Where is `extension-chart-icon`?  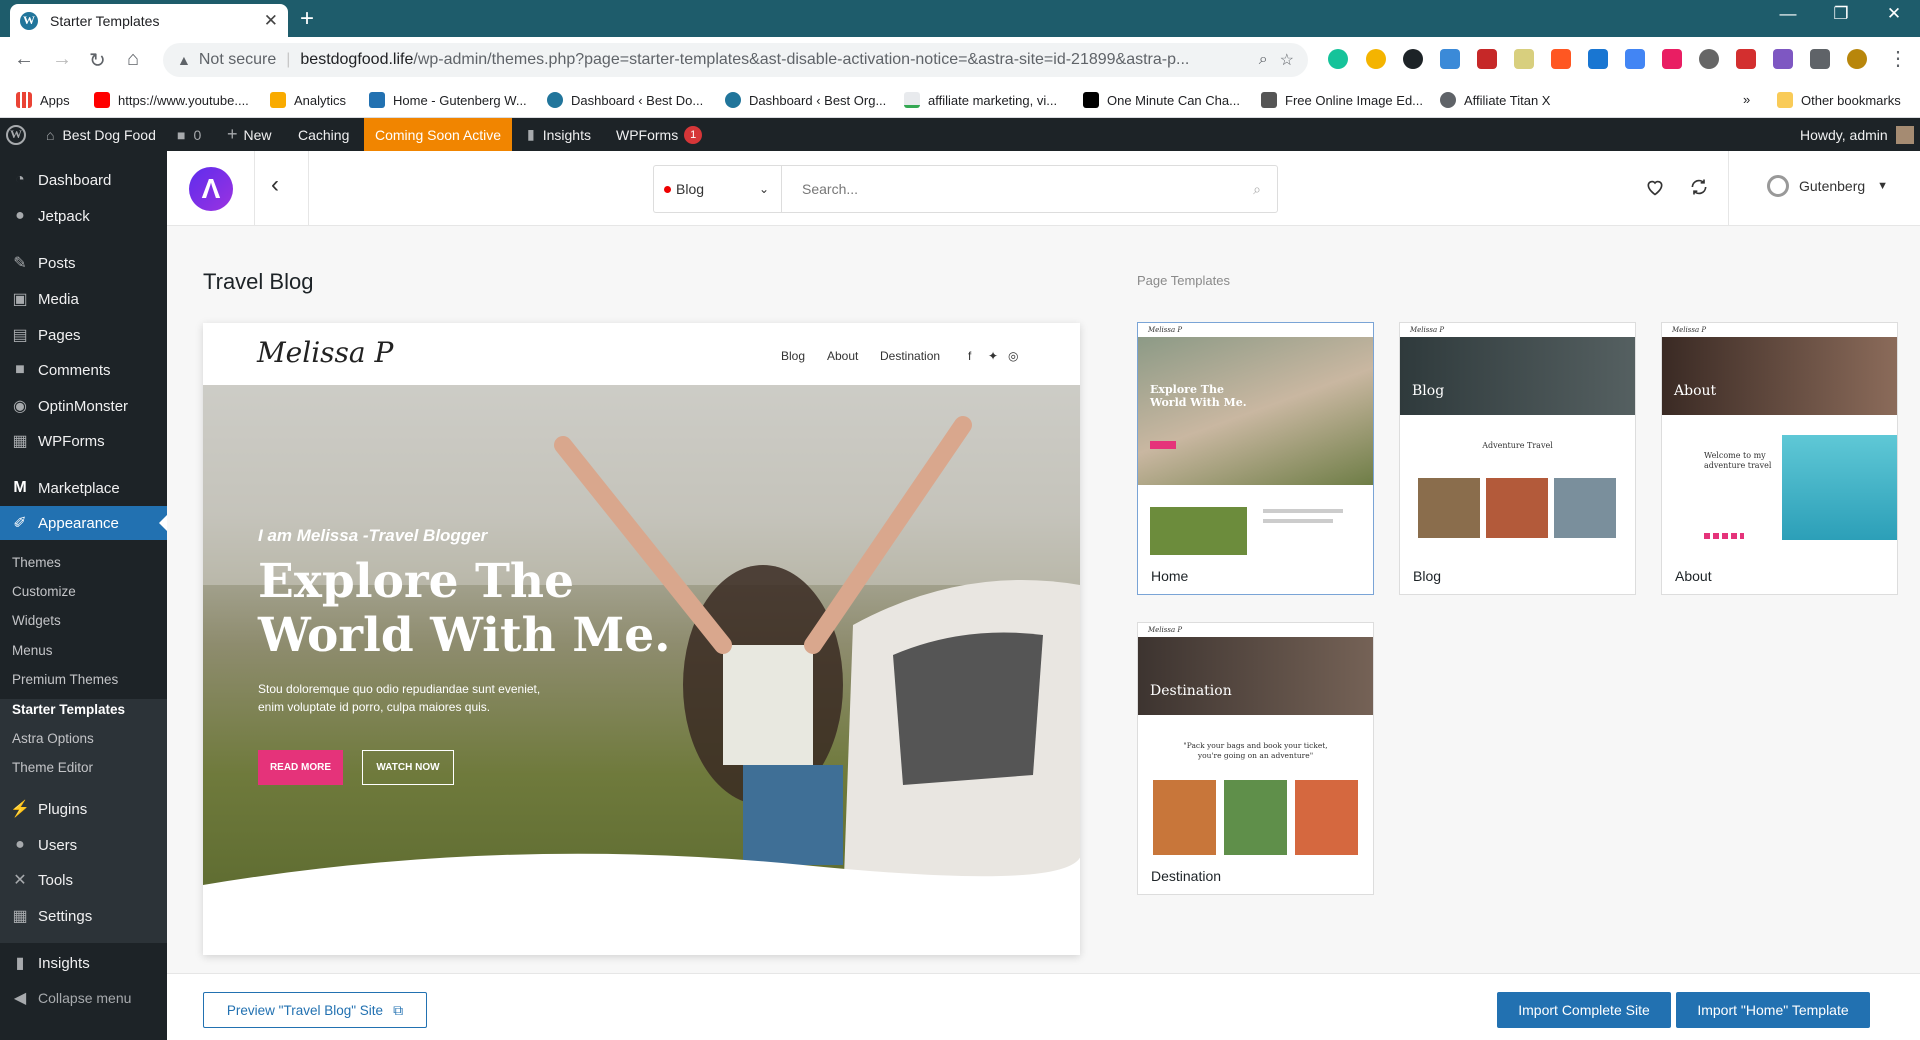 extension-chart-icon is located at coordinates (1487, 59).